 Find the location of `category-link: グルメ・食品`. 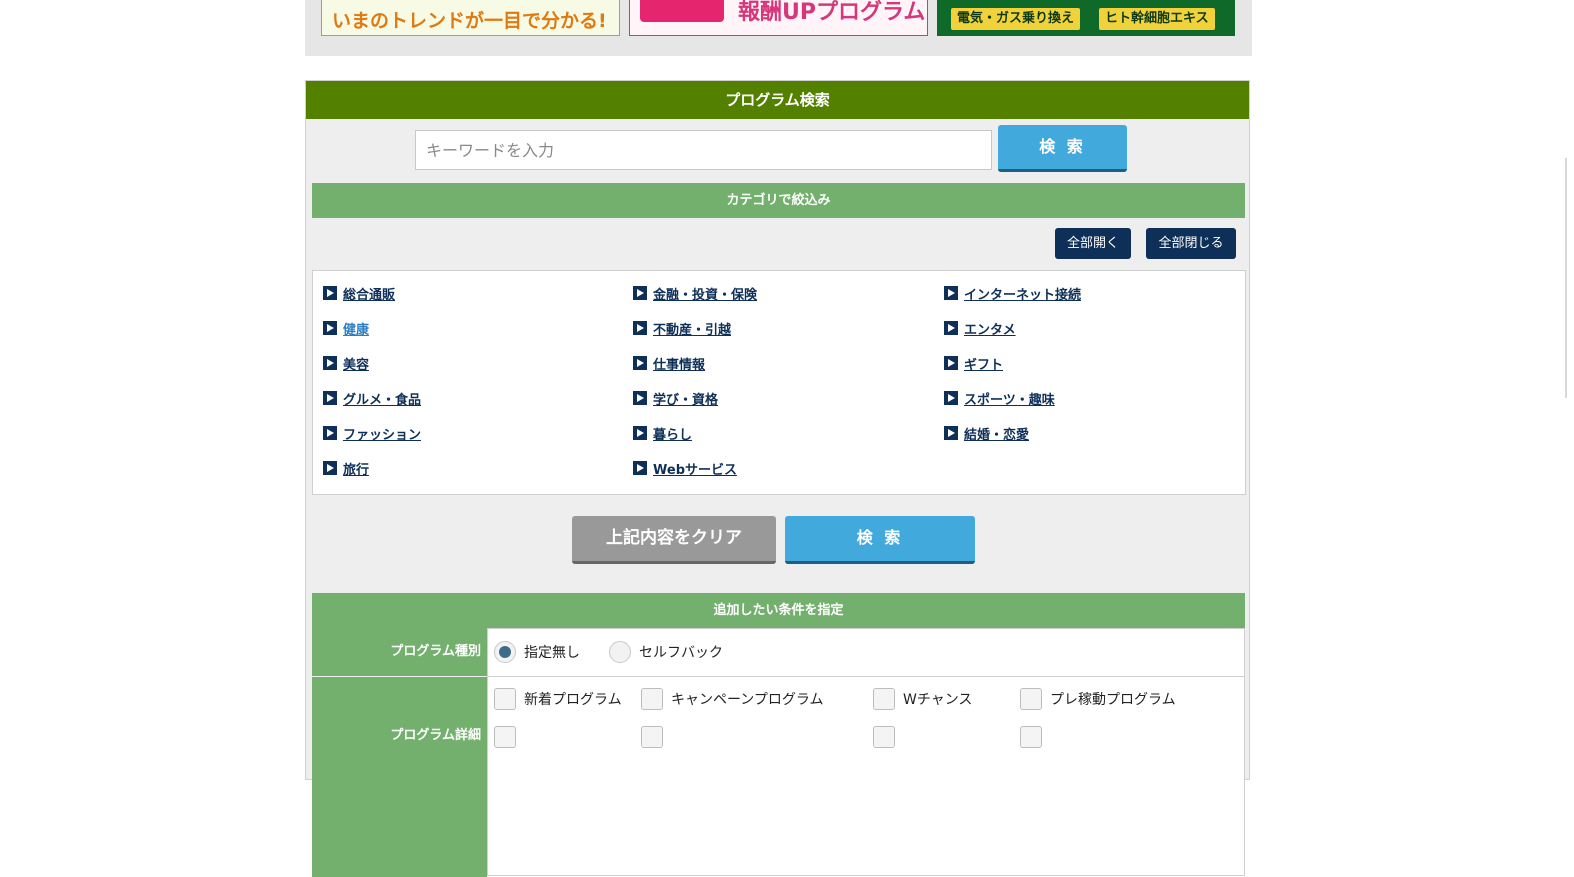

category-link: グルメ・食品 is located at coordinates (382, 398).